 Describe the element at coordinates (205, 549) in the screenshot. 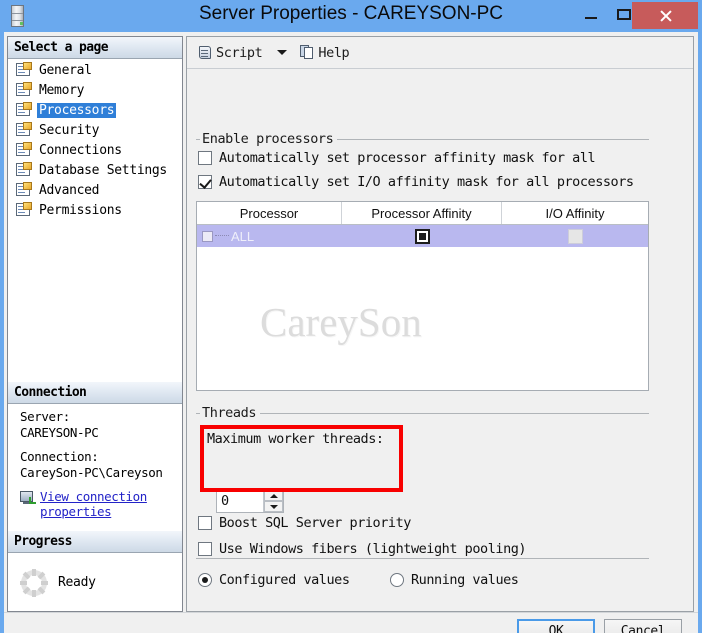

I see `use-fibers-checkbox` at that location.